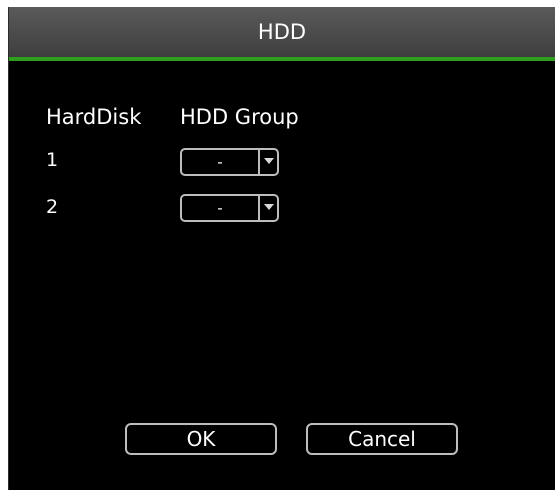  I want to click on cancel-button: Cancel, so click(382, 439).